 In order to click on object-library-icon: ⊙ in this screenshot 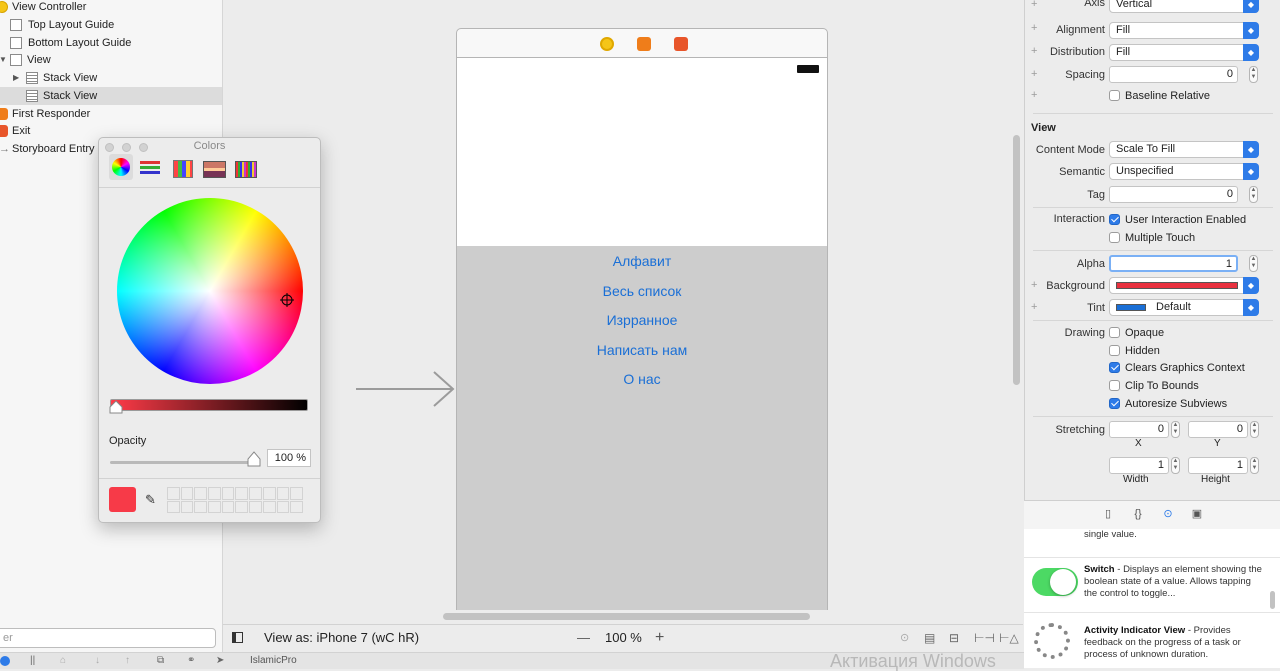, I will do `click(1168, 514)`.